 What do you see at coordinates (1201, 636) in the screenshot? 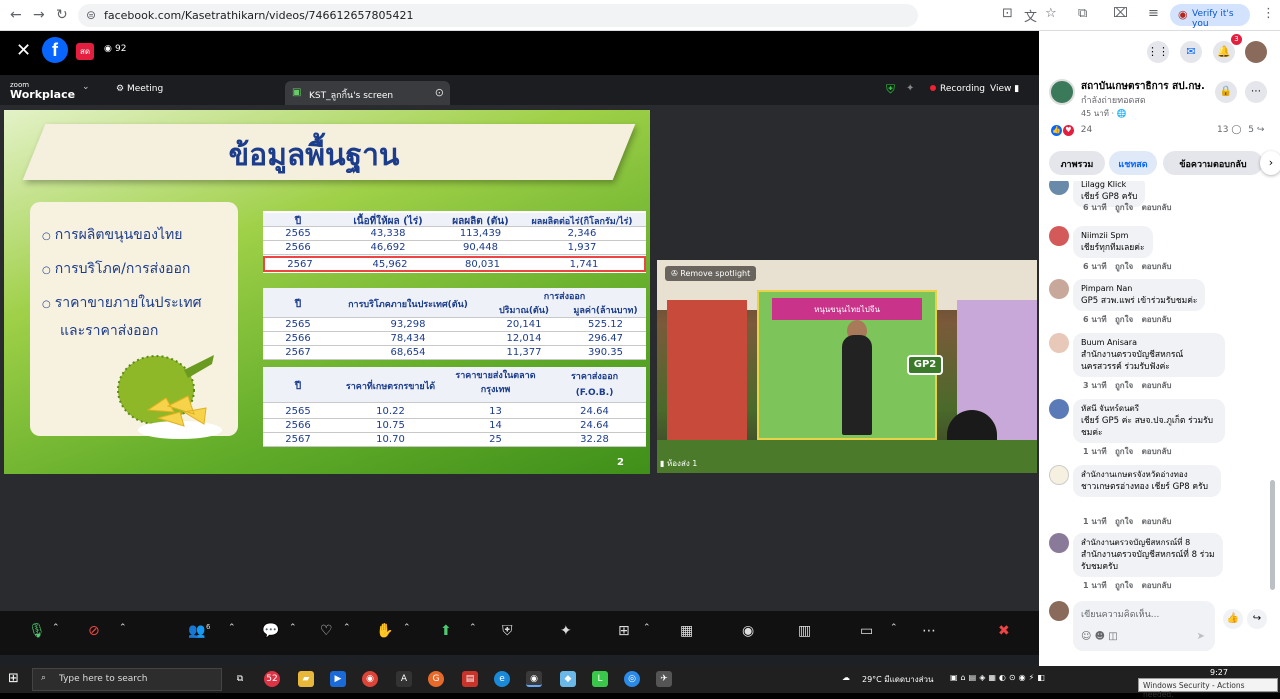
I see `send-icon: ➤` at bounding box center [1201, 636].